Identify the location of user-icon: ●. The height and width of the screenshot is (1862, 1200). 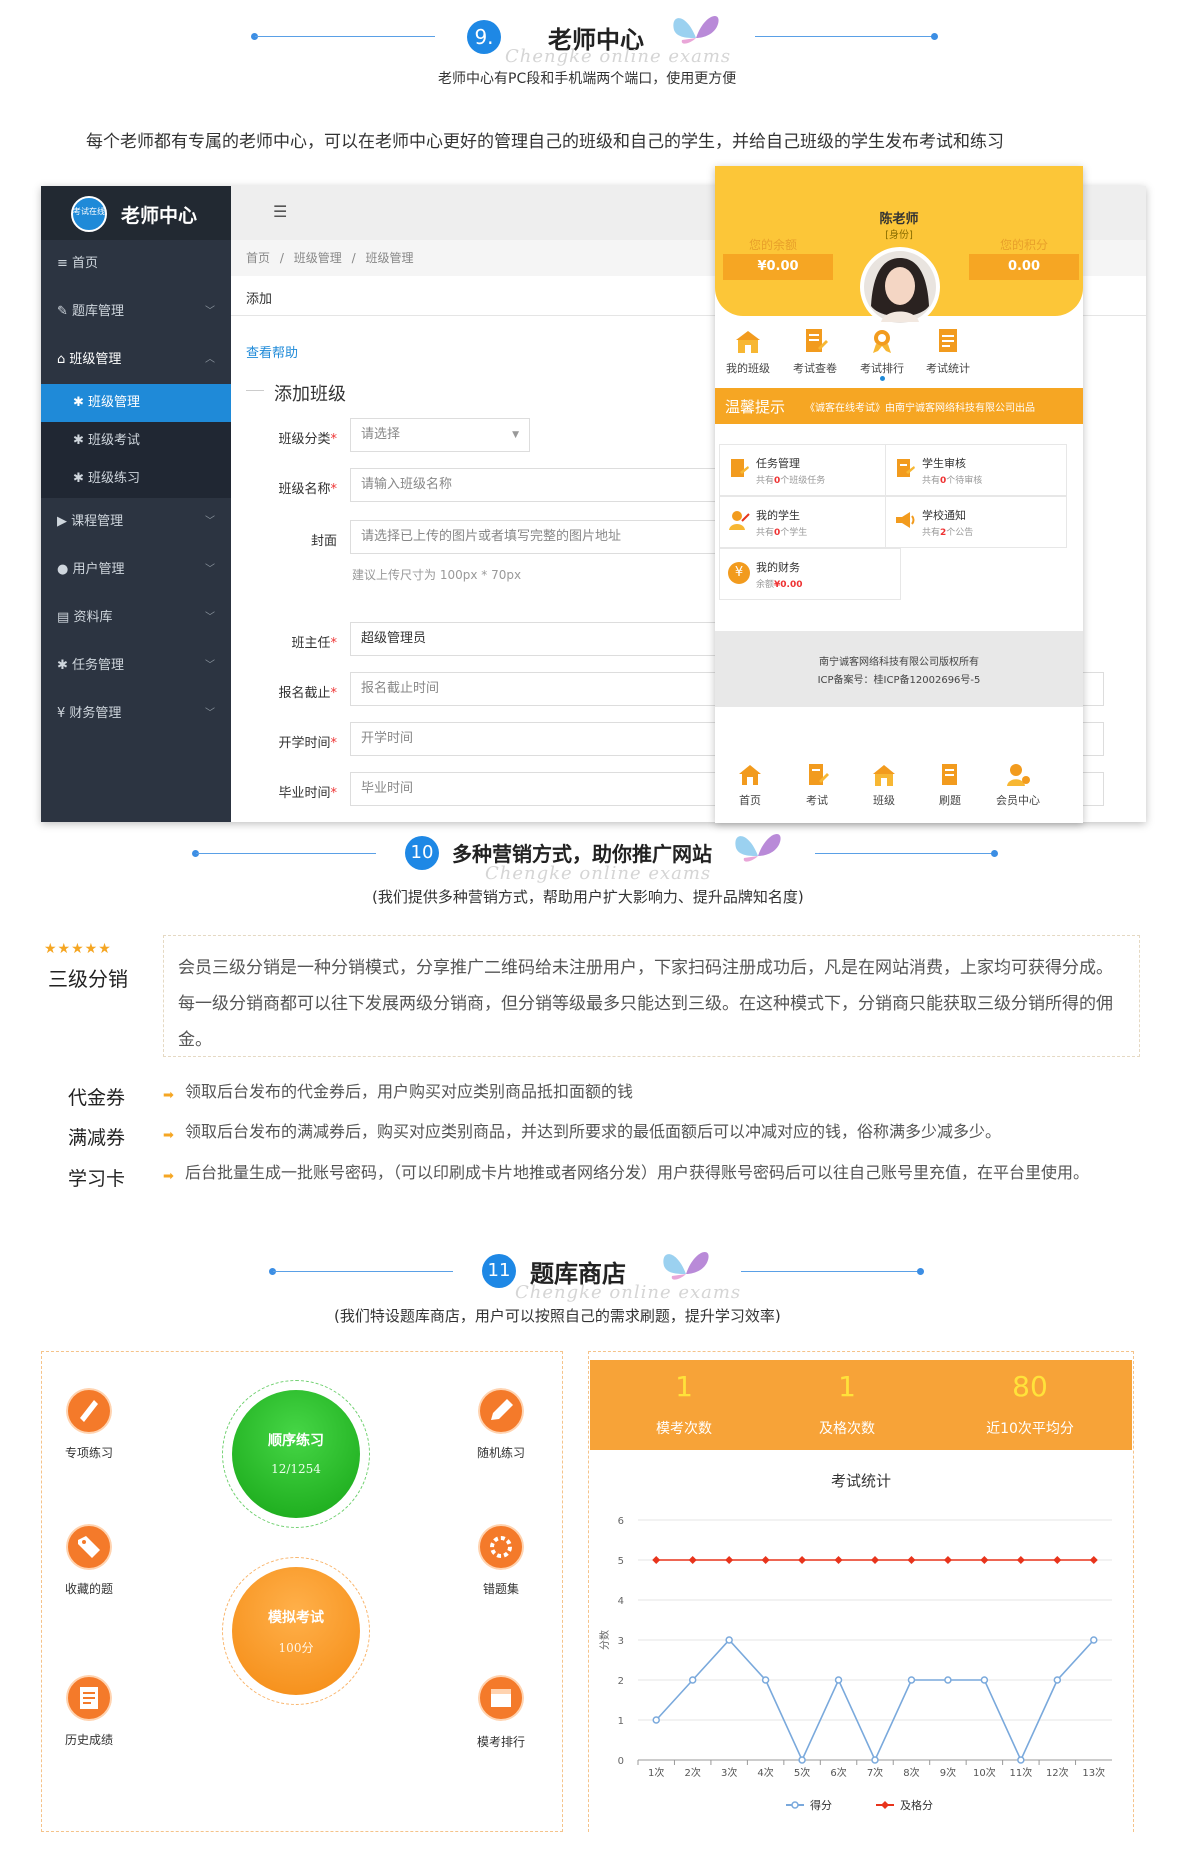
(63, 569).